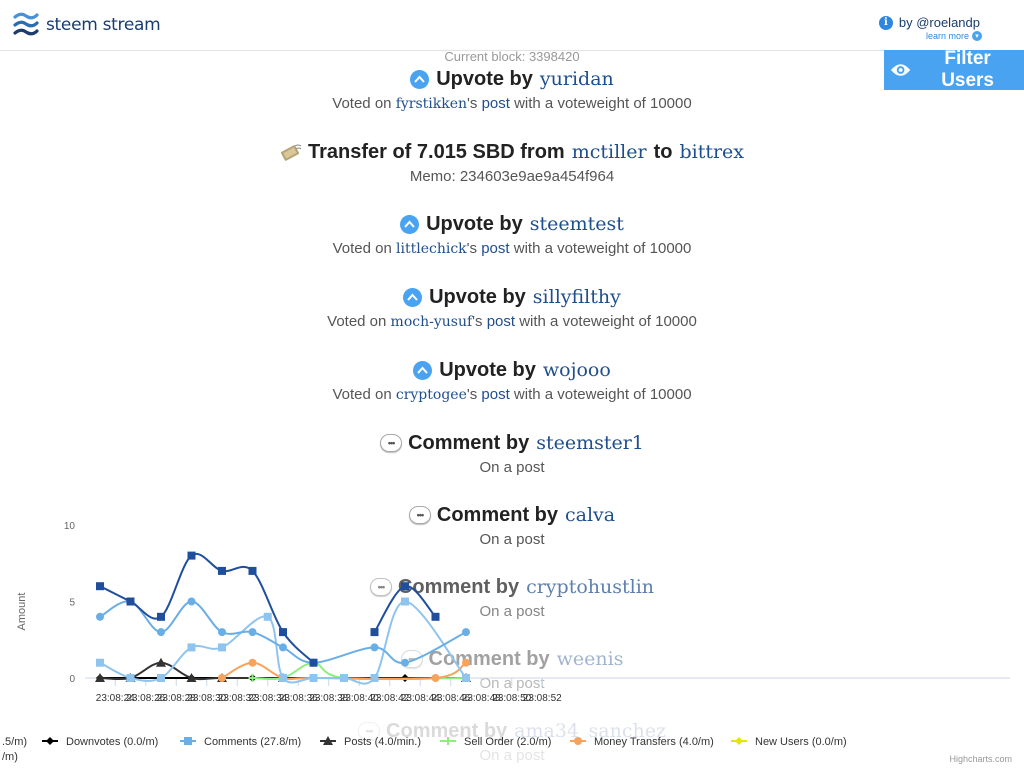 This screenshot has height=768, width=1024. What do you see at coordinates (26, 24) in the screenshot?
I see `steem-logo-icon` at bounding box center [26, 24].